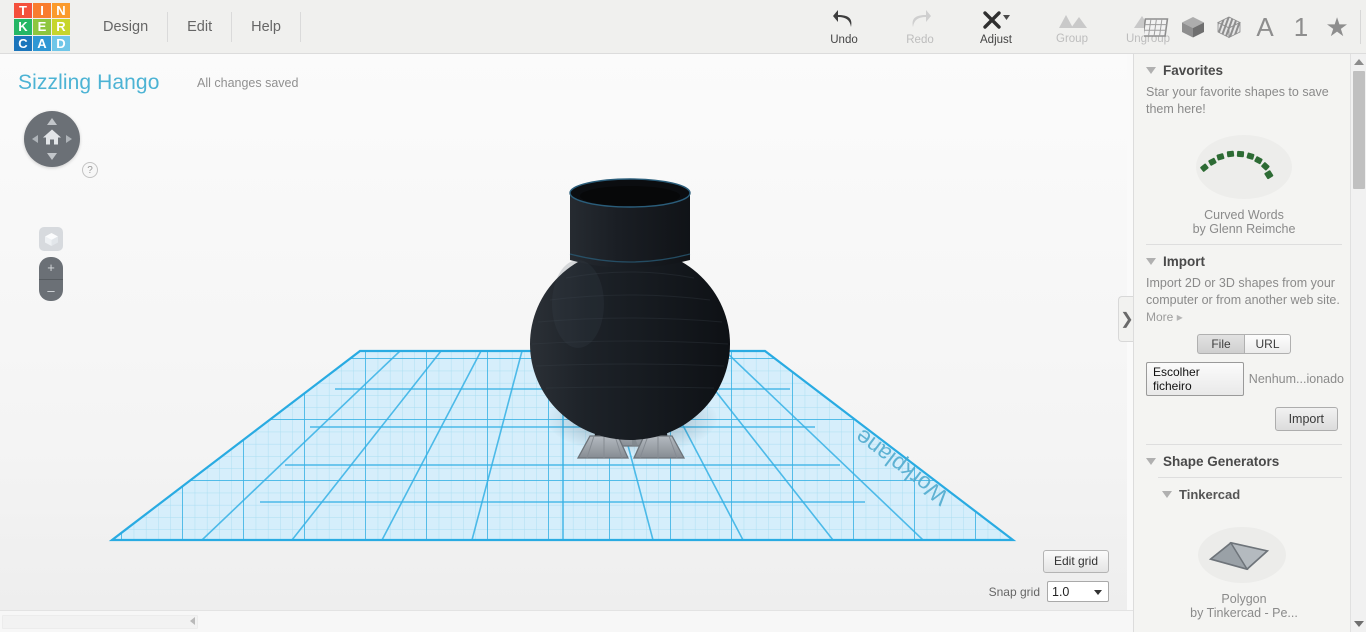 The image size is (1366, 632). I want to click on view-navigation-wheel, so click(52, 139).